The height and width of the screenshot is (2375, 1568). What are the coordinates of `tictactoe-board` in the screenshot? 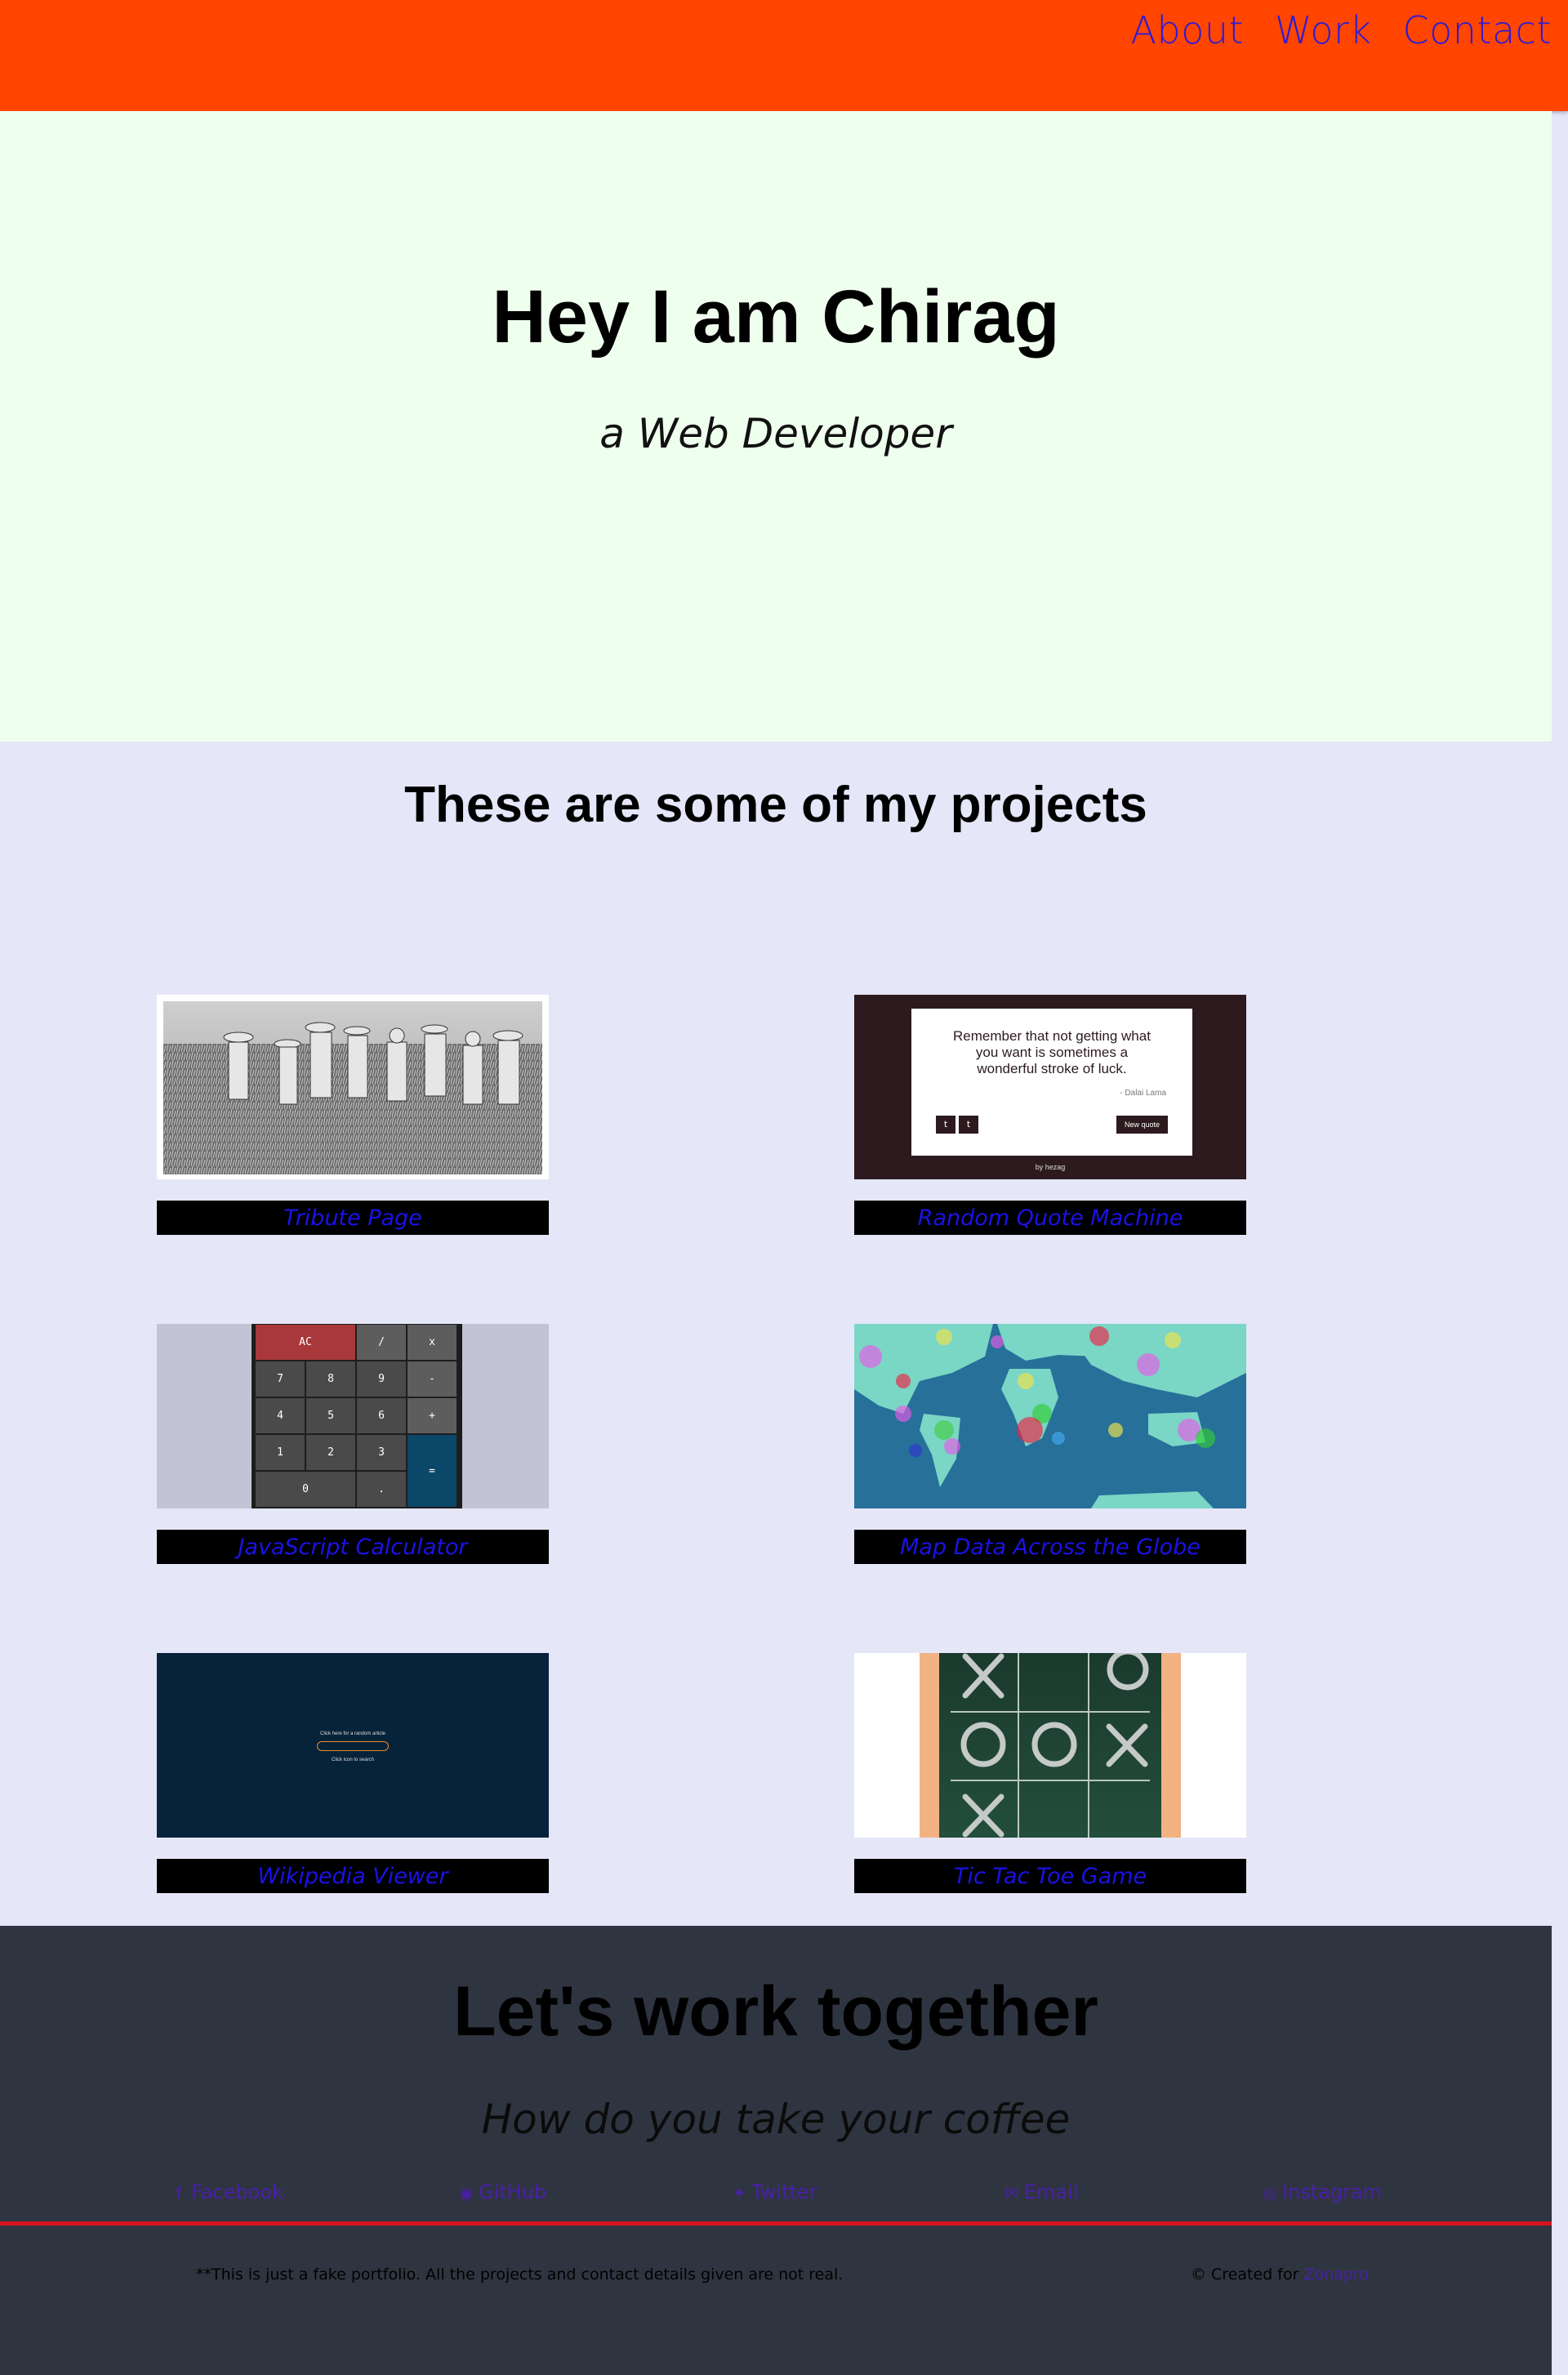 It's located at (1050, 1745).